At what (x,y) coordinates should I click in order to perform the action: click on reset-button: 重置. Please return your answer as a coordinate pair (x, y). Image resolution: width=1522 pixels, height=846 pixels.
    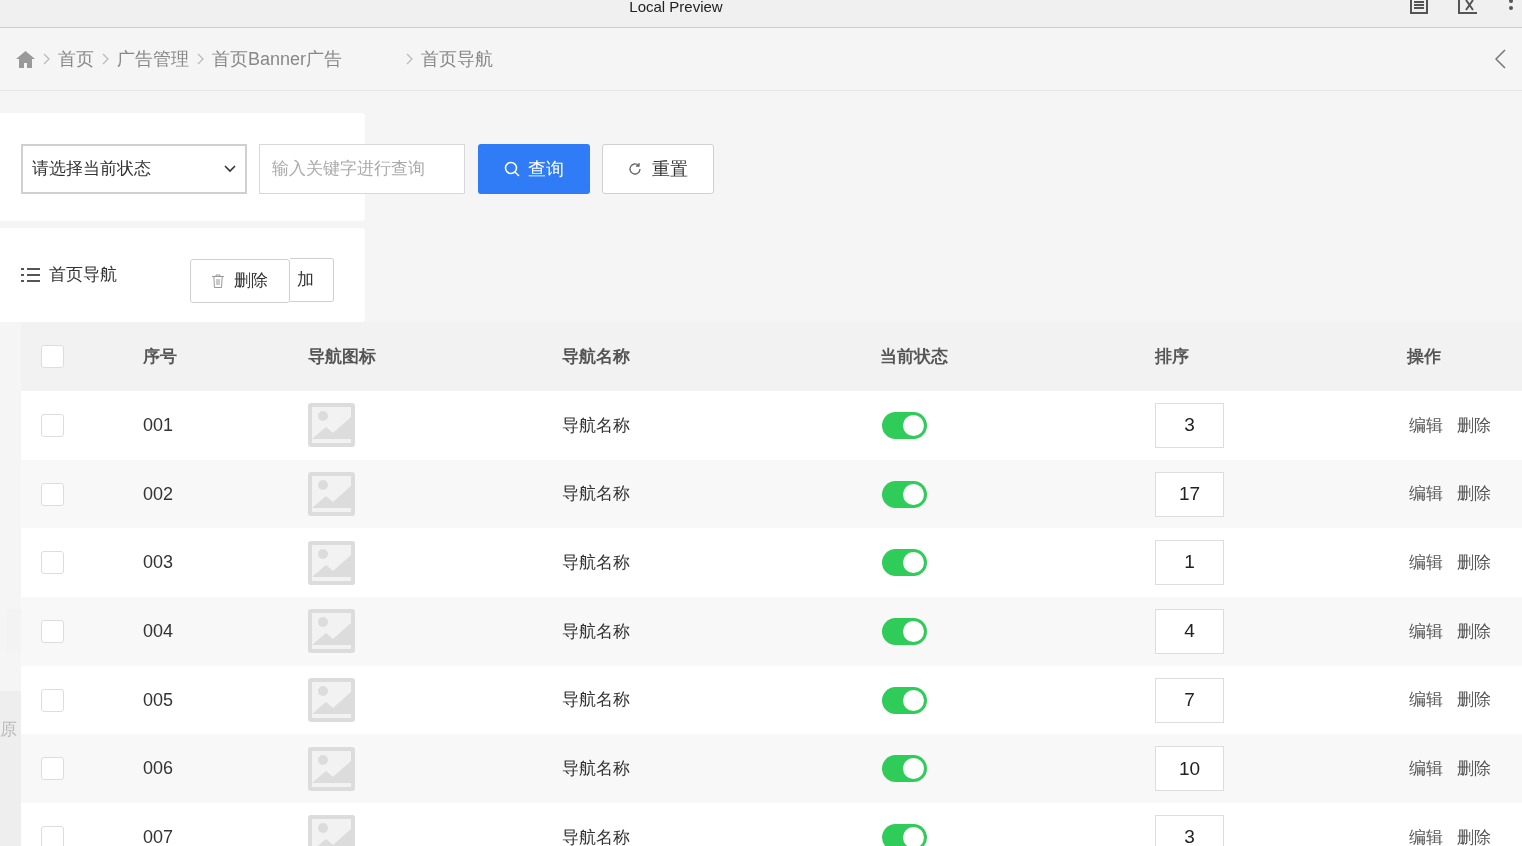
    Looking at the image, I should click on (658, 169).